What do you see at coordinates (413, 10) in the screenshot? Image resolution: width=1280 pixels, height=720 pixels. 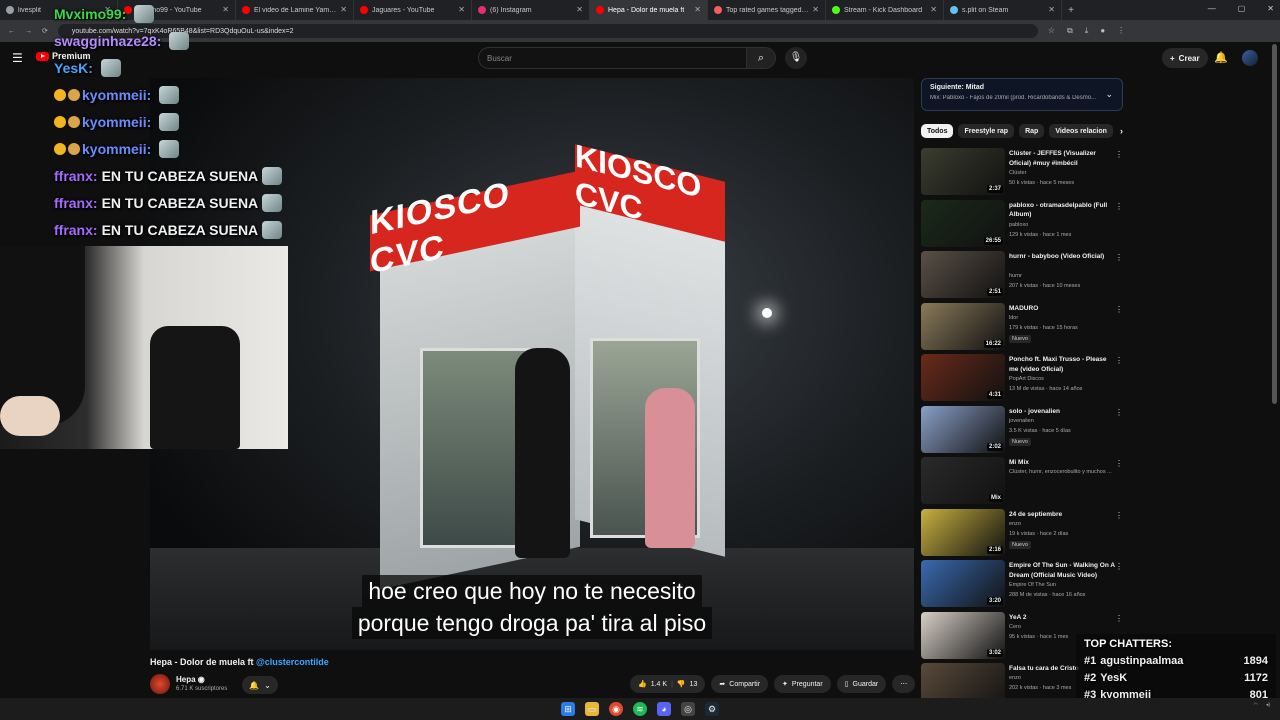 I see `browser-tab: Jaguares - YouTube ✕` at bounding box center [413, 10].